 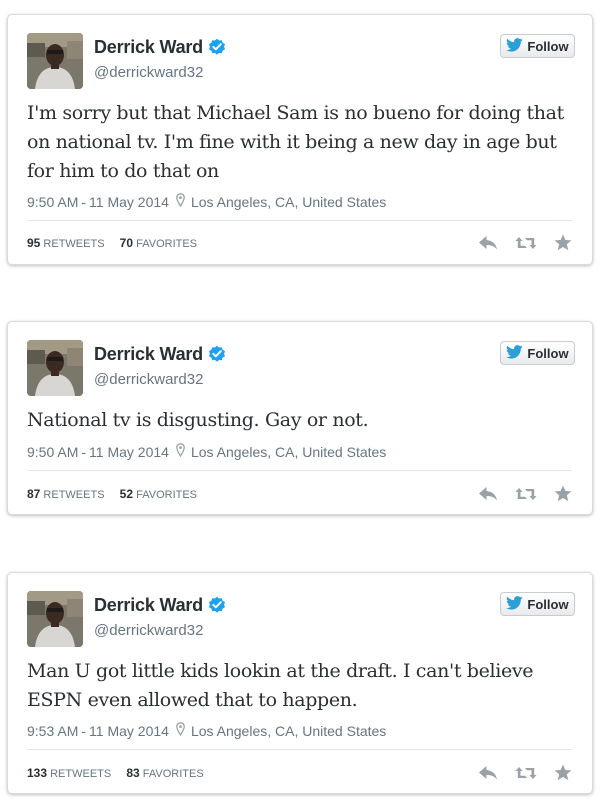 What do you see at coordinates (37, 773) in the screenshot?
I see `retweet-count: 133` at bounding box center [37, 773].